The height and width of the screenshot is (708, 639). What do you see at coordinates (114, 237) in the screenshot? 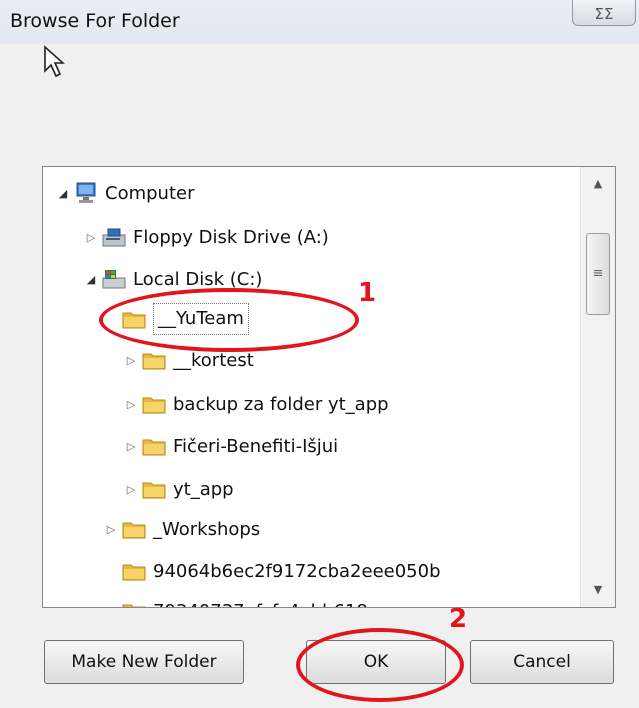
I see `floppy-drive-icon` at bounding box center [114, 237].